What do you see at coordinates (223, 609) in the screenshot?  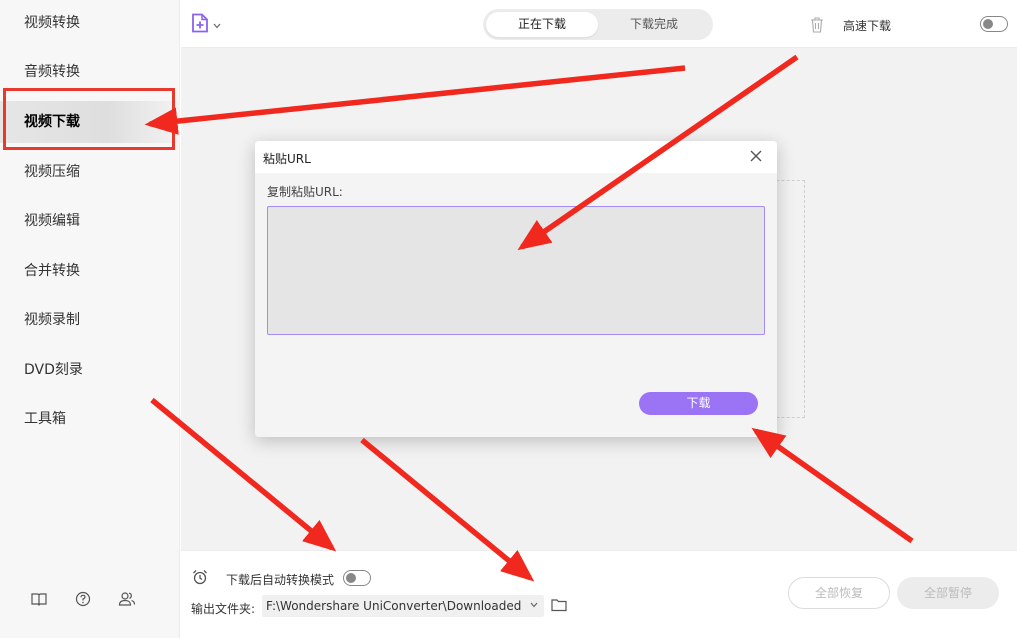 I see `output-folder-label: 输出文件夹:` at bounding box center [223, 609].